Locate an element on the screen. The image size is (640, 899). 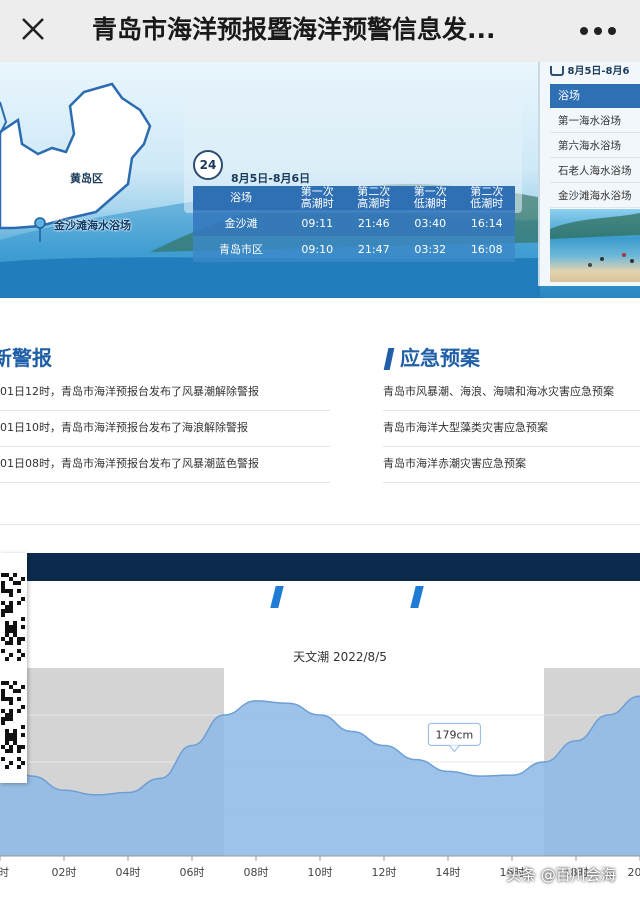
warning-item: 01日08时，青岛市海洋预报台发布了风暴潮蓝色警报 is located at coordinates (165, 464).